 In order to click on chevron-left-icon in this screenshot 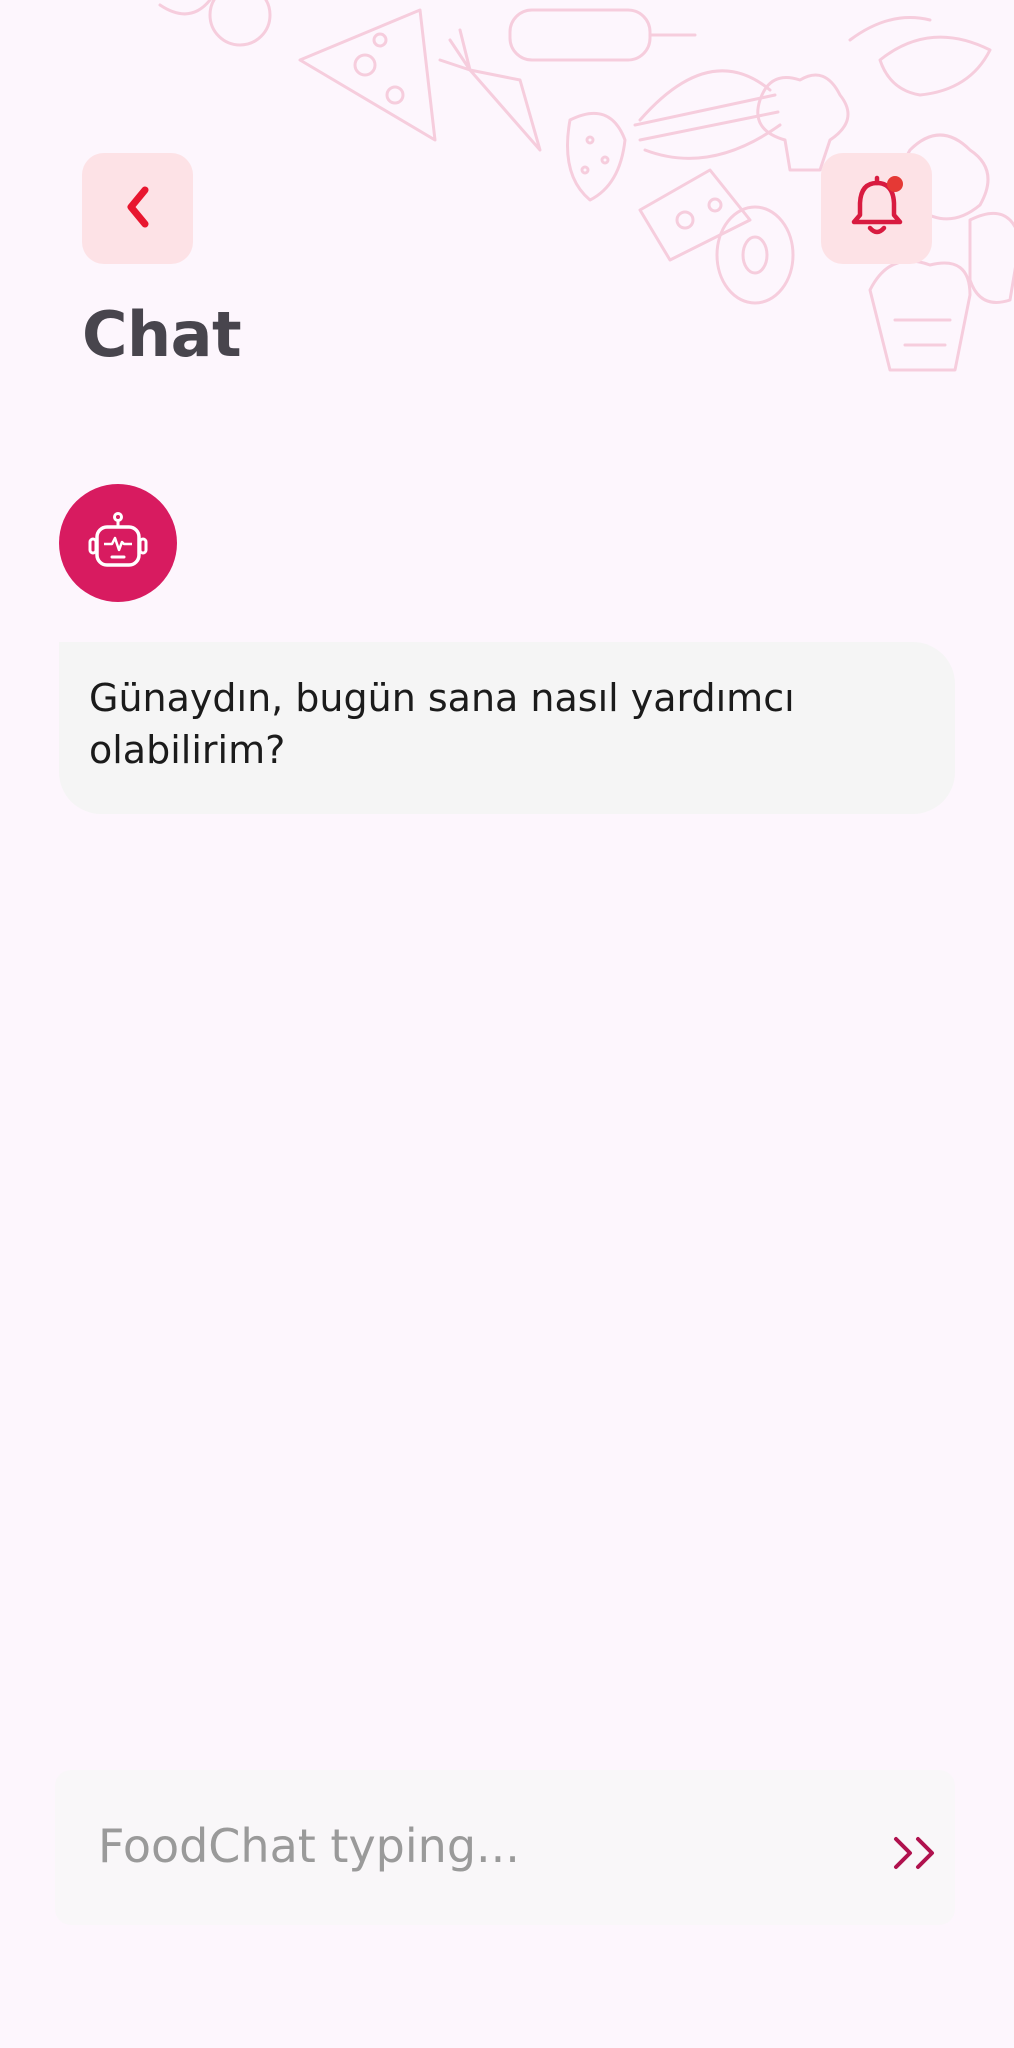, I will do `click(138, 209)`.